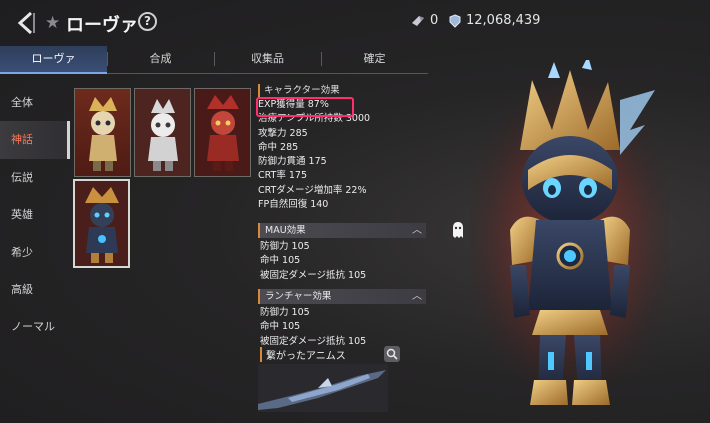 This screenshot has width=710, height=423. I want to click on animus-header: 繋がったアニムス, so click(303, 354).